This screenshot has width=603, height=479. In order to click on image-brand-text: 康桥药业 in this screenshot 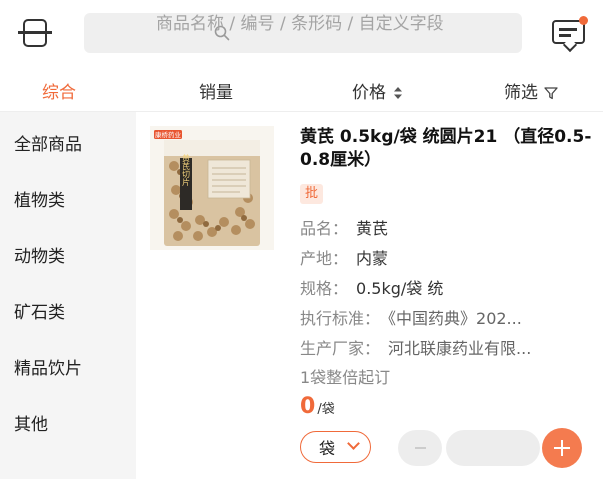, I will do `click(168, 134)`.